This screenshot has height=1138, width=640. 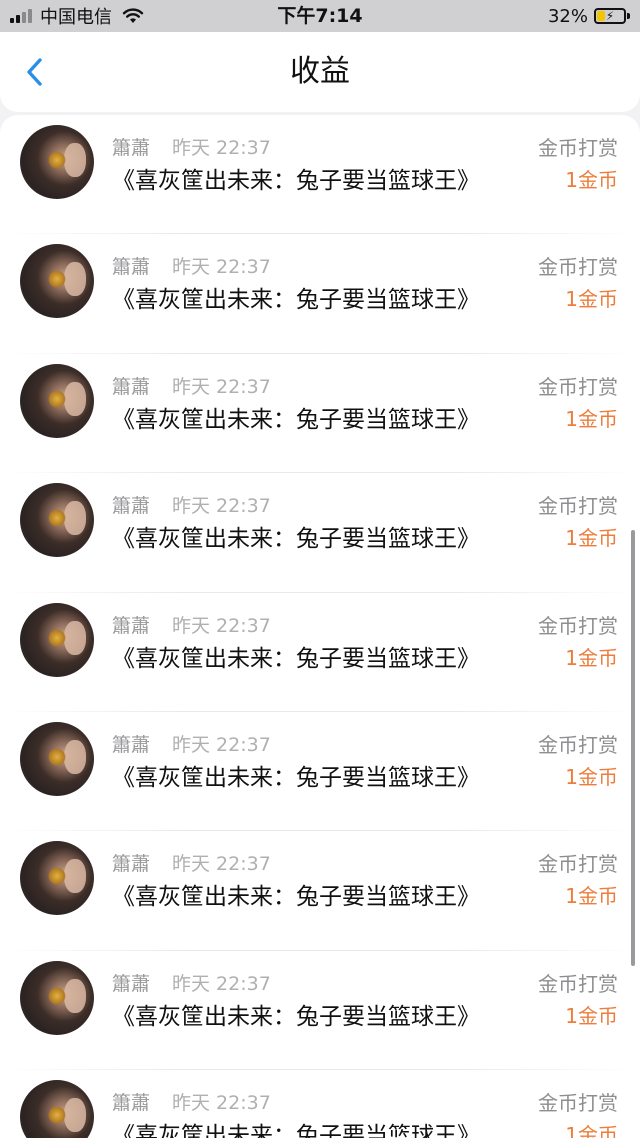 I want to click on clock: 下午7:14, so click(x=320, y=16).